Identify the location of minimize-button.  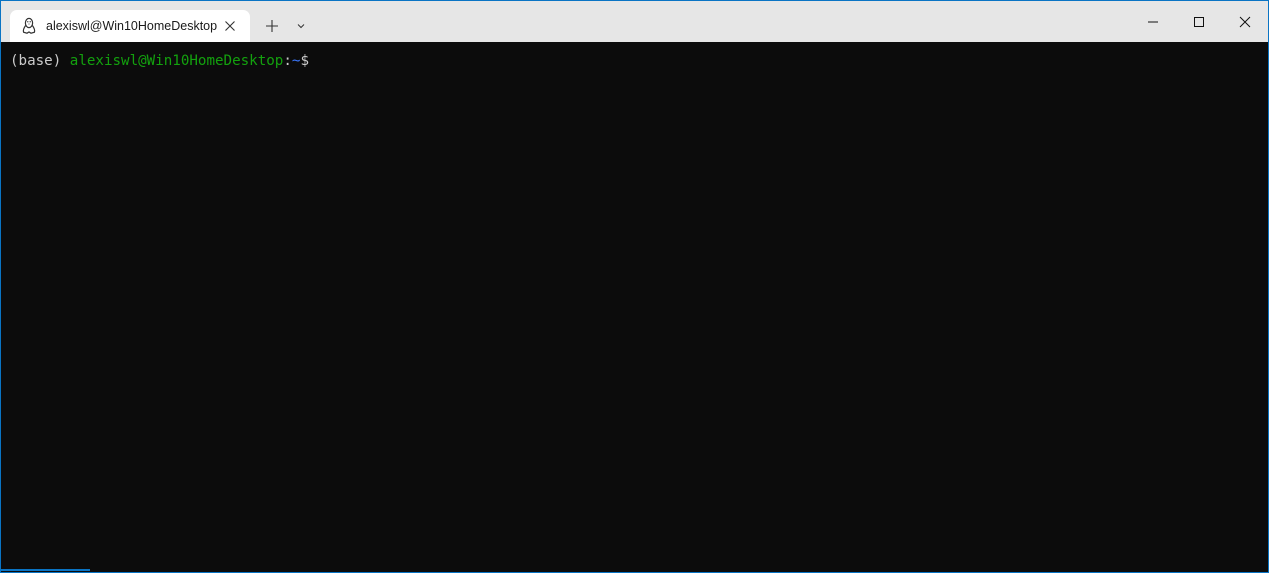
(1153, 21).